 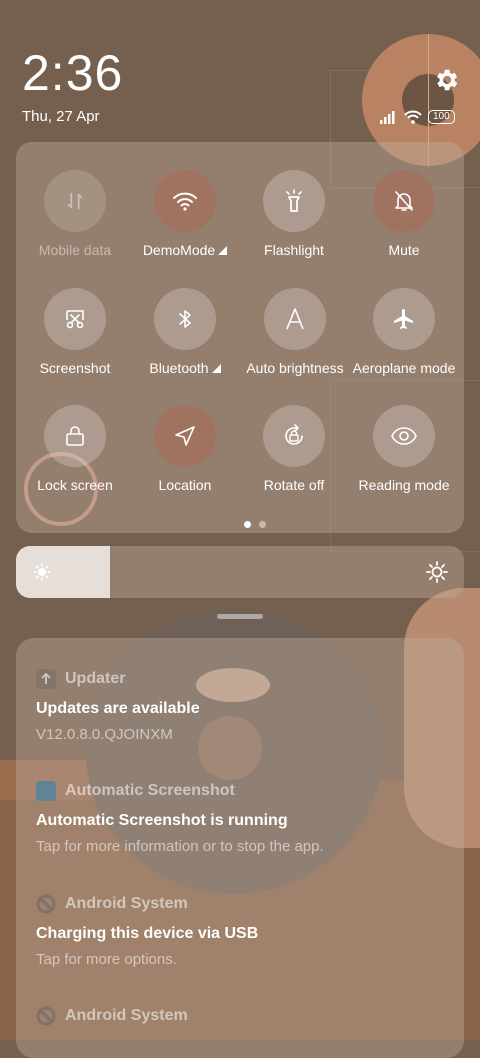 What do you see at coordinates (240, 572) in the screenshot?
I see `brightness-slider` at bounding box center [240, 572].